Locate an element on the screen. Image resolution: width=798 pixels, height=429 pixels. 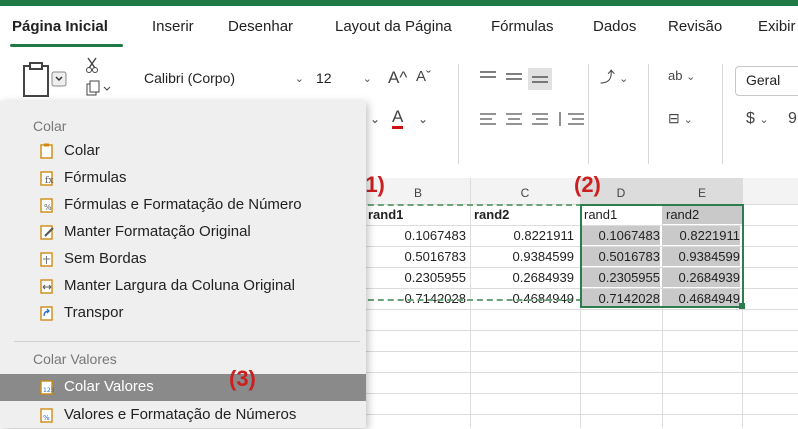
paste-values-icon: 123 is located at coordinates (47, 387).